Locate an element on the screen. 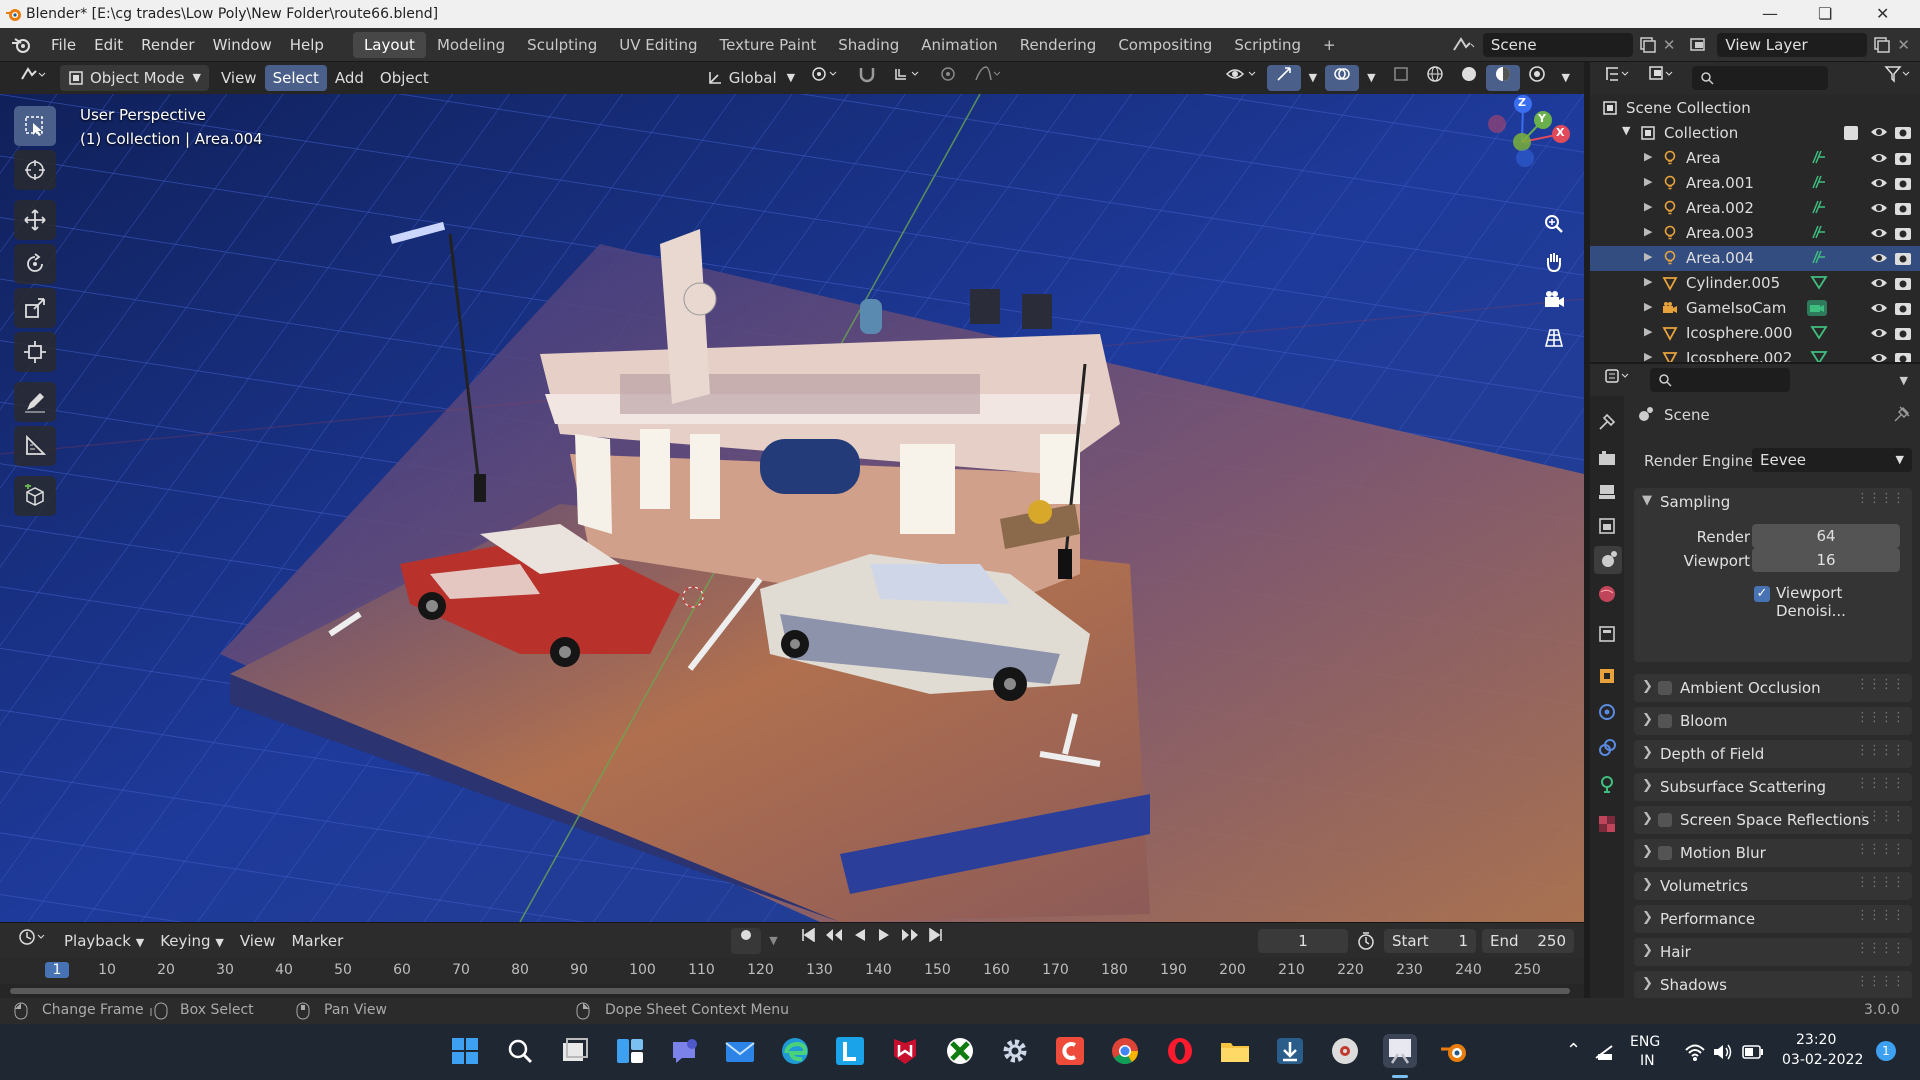  collection-tab-icon is located at coordinates (1607, 634).